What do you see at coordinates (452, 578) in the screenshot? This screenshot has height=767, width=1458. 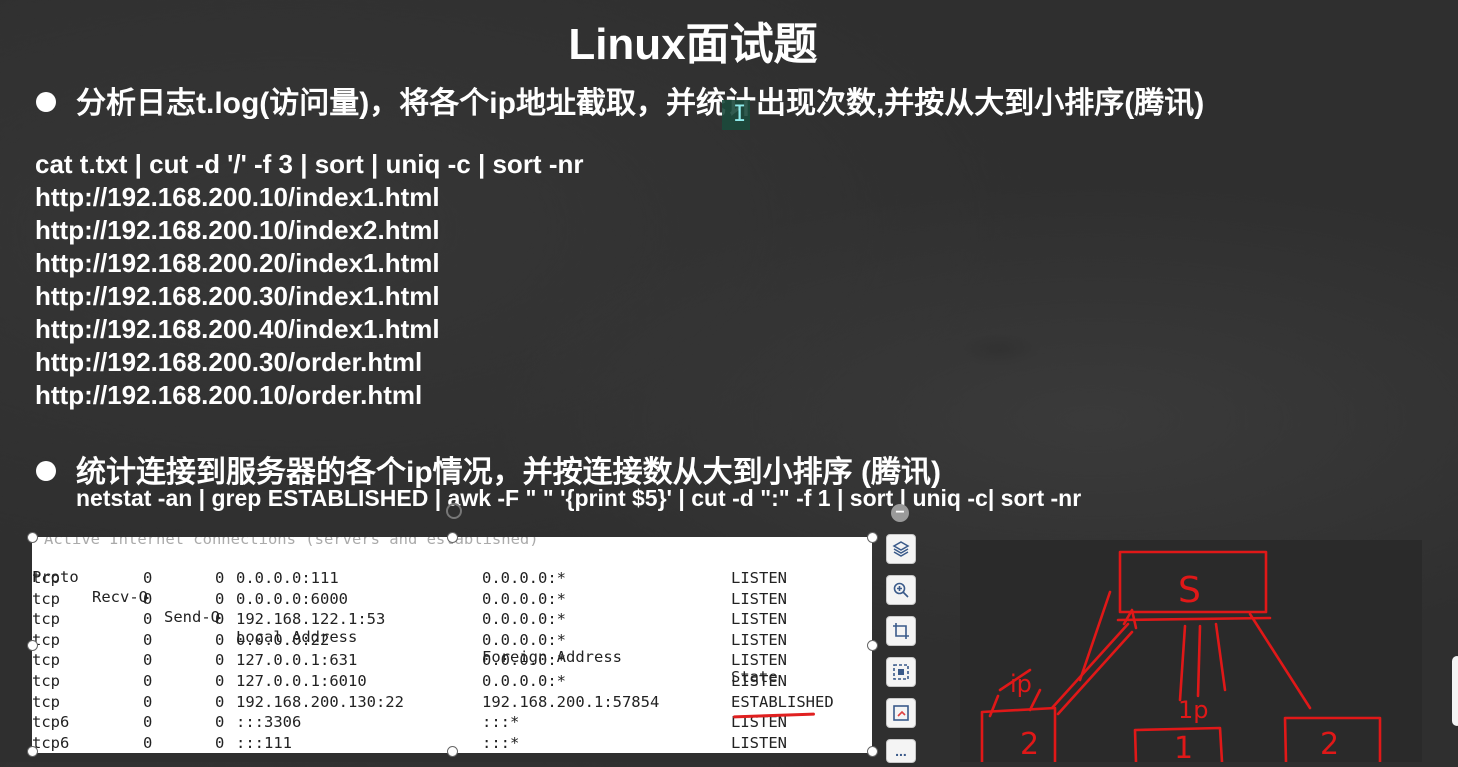 I see `table-row: tcp 0 0 0.0.0.0:111 0.0.0.0:* LISTEN` at bounding box center [452, 578].